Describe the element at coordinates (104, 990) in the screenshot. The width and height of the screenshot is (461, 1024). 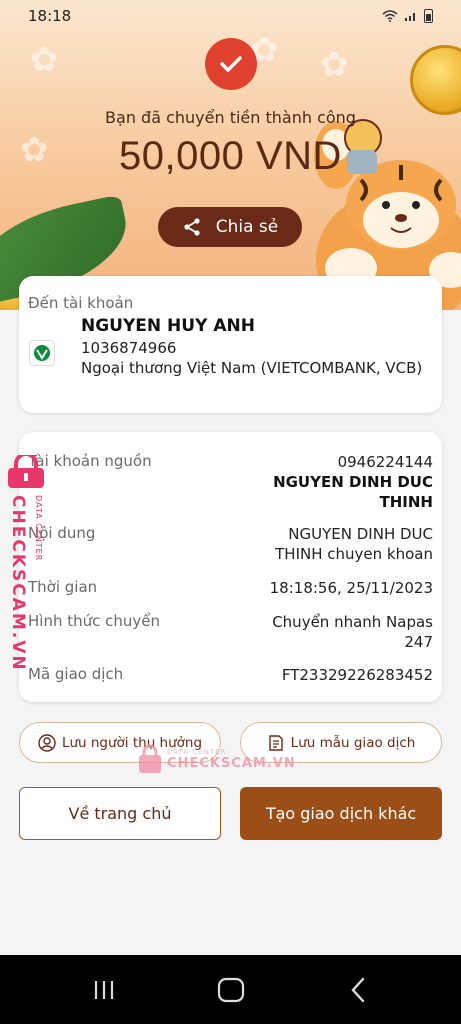
I see `recent-apps-icon` at that location.